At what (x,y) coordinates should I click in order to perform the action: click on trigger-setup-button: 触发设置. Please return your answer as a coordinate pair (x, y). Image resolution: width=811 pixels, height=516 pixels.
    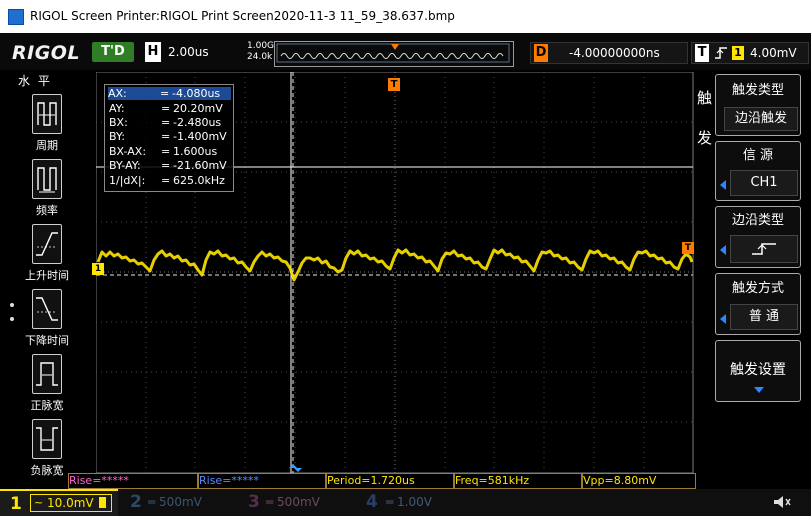
    Looking at the image, I should click on (758, 371).